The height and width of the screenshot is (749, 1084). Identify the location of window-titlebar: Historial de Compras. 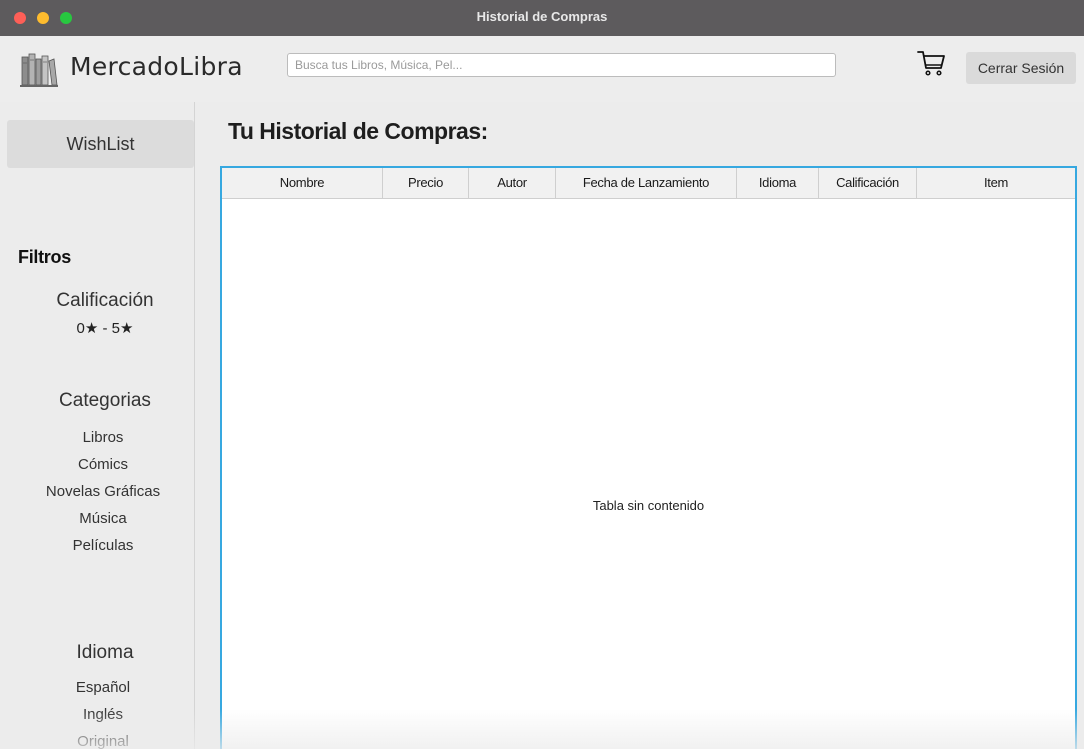
(542, 18).